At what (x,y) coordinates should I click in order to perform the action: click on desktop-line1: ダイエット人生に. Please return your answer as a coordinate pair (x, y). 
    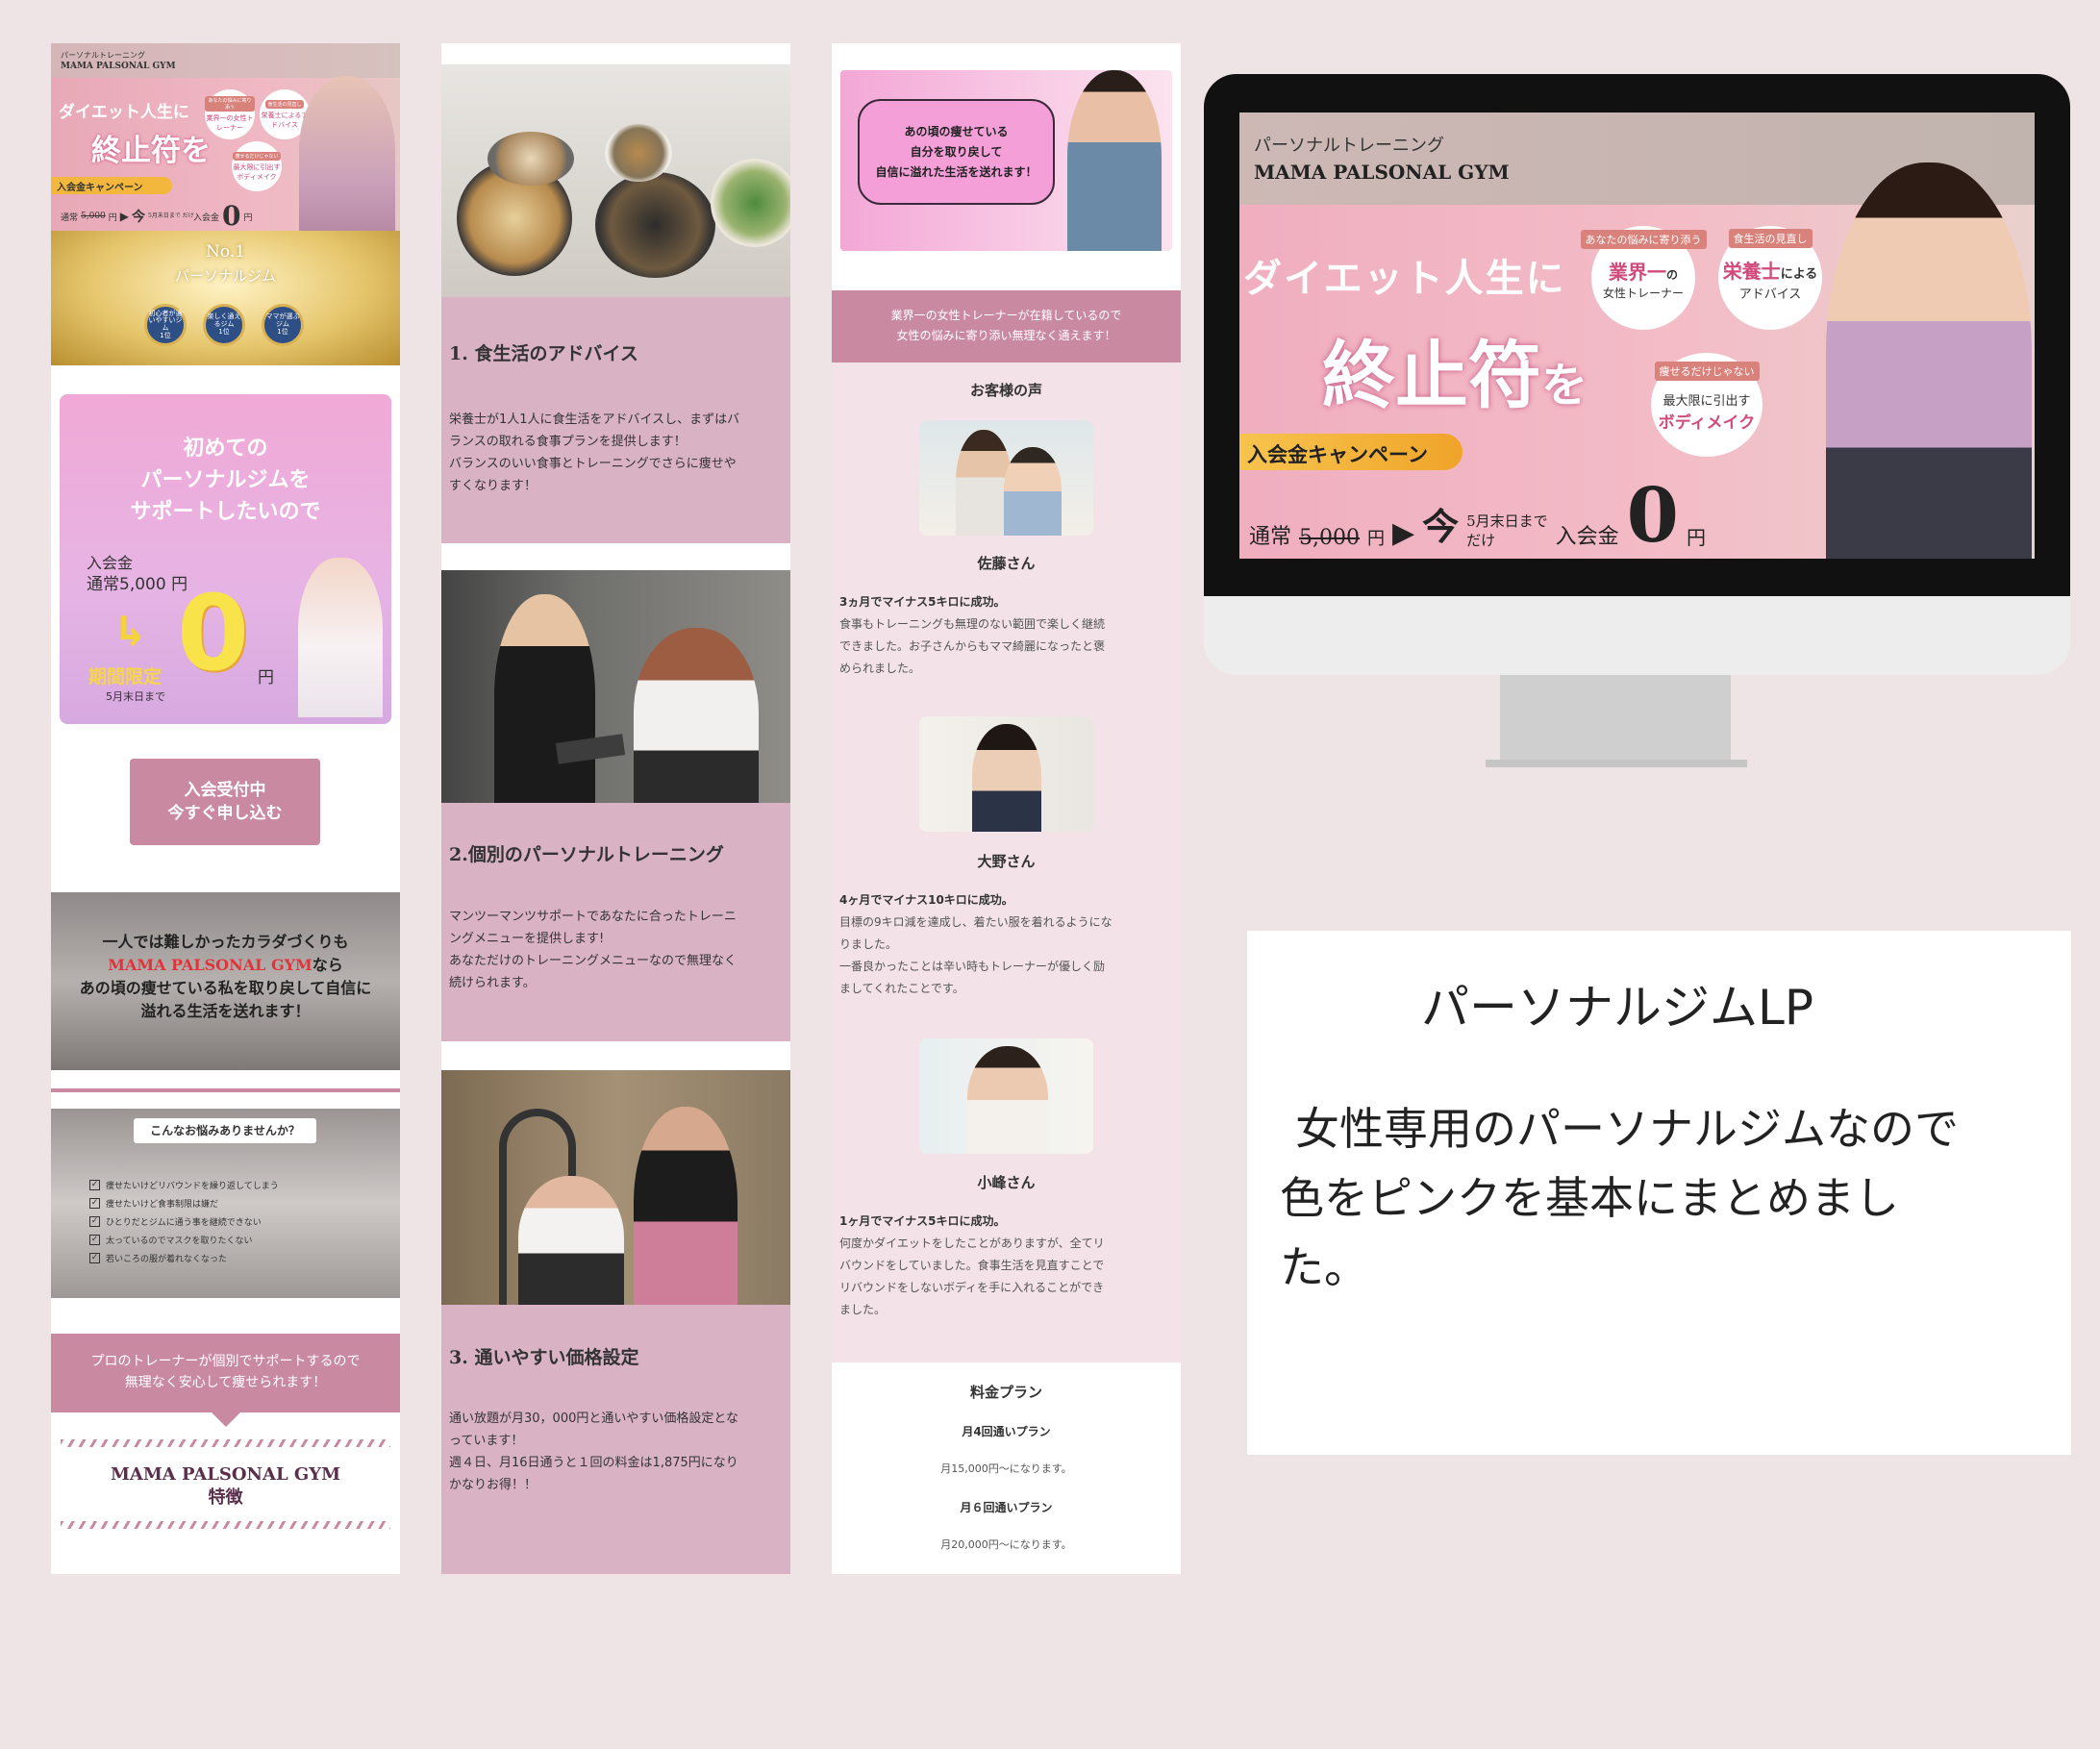
    Looking at the image, I should click on (1404, 279).